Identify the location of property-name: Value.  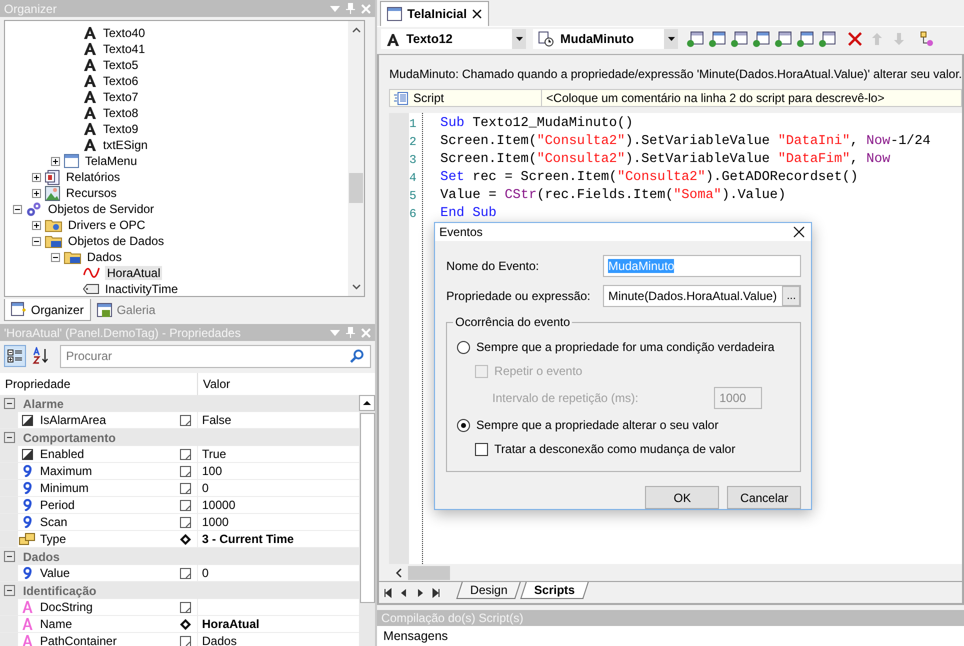
(108, 573).